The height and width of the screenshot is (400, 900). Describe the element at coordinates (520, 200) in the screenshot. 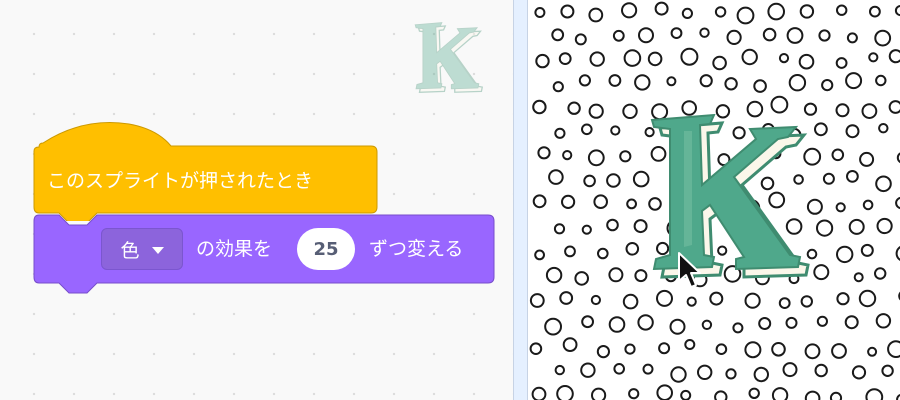

I see `stage-divider` at that location.